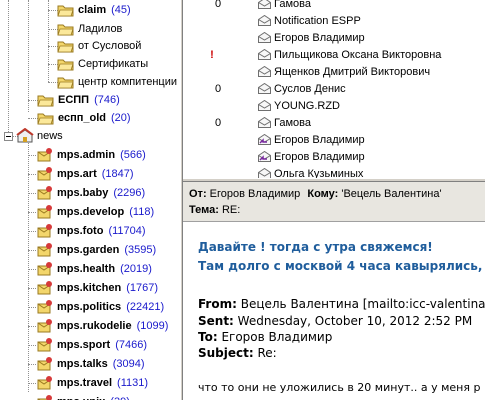 The image size is (485, 400). Describe the element at coordinates (319, 37) in the screenshot. I see `message-sender: Егоров Владимир` at that location.